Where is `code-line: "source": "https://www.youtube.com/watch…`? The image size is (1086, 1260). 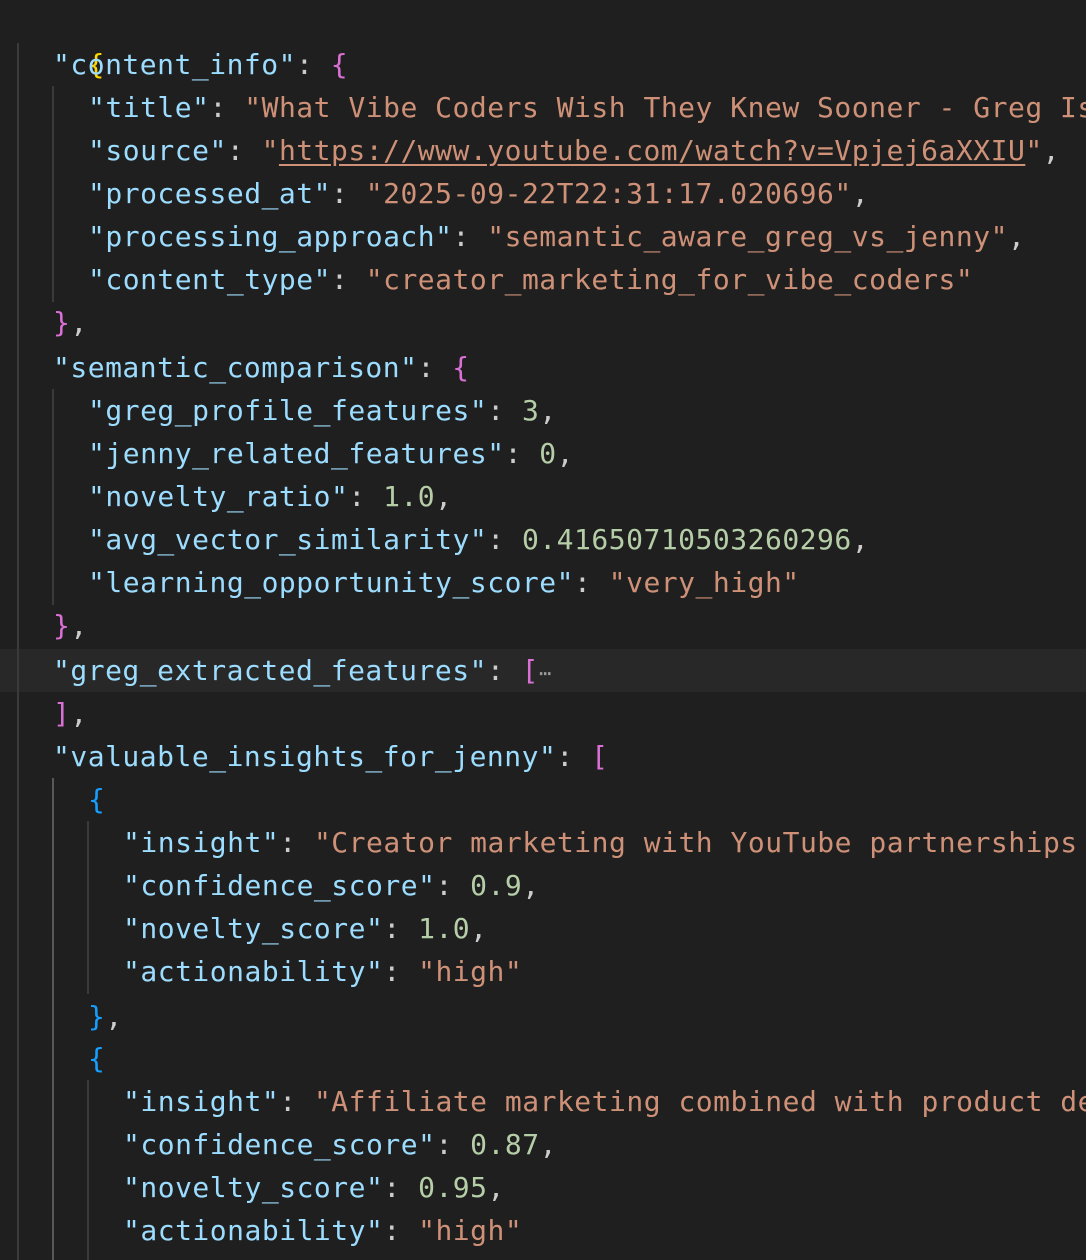 code-line: "source": "https://www.youtube.com/watch… is located at coordinates (574, 150).